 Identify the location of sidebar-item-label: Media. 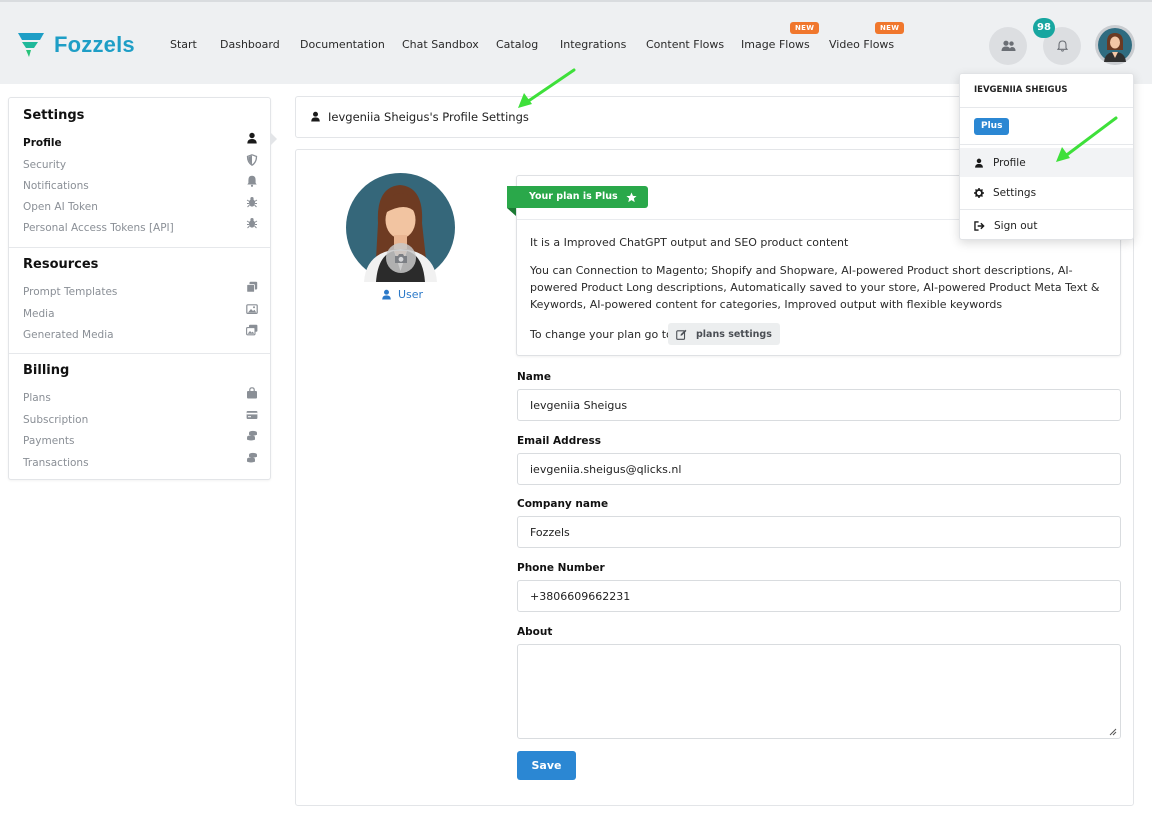
(39, 314).